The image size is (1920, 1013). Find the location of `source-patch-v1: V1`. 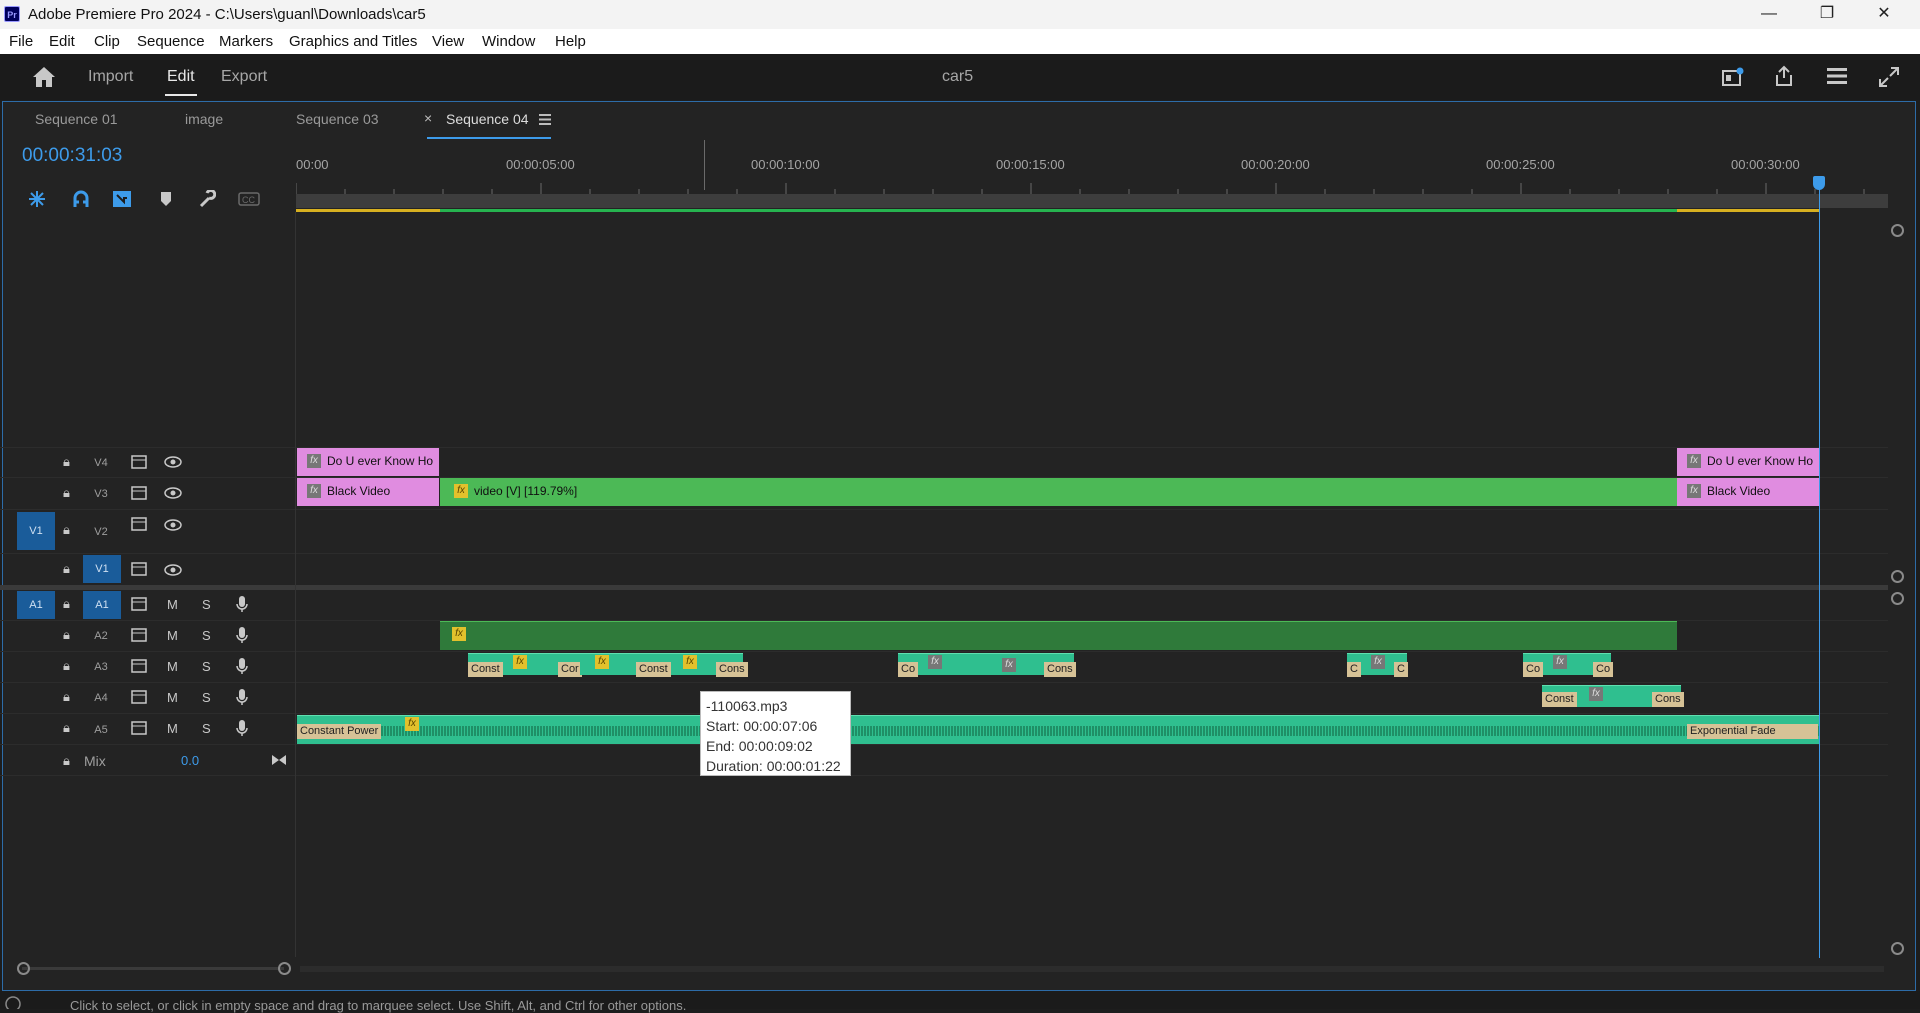

source-patch-v1: V1 is located at coordinates (36, 531).